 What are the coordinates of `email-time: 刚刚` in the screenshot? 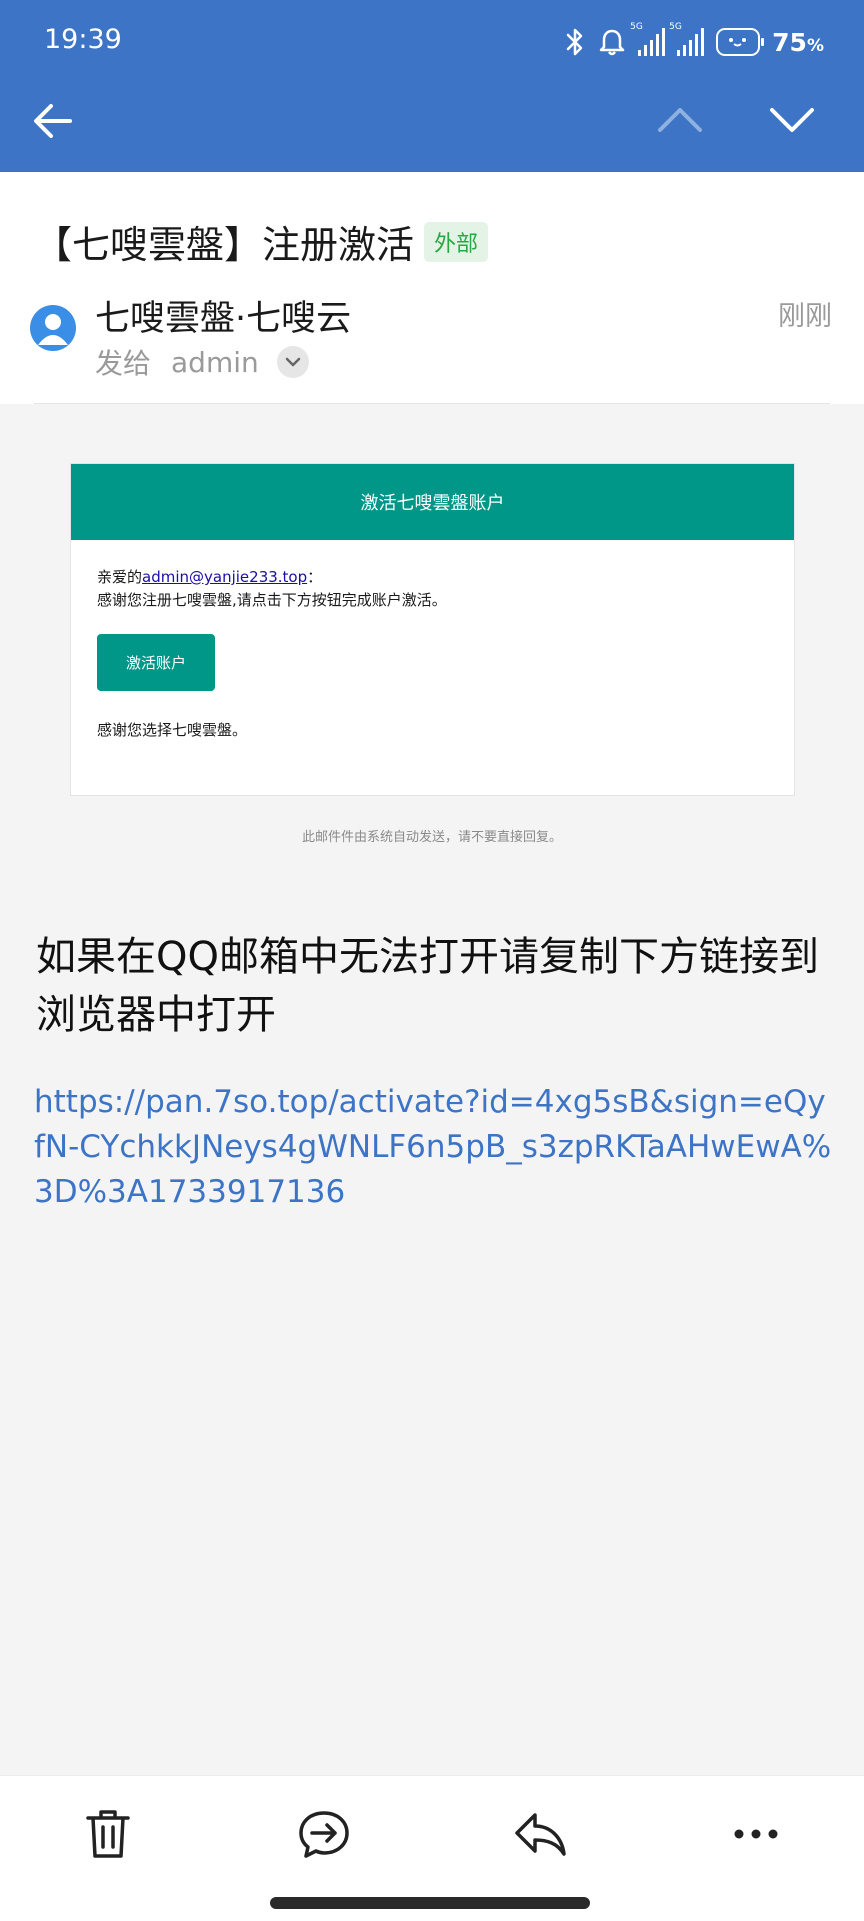 It's located at (805, 316).